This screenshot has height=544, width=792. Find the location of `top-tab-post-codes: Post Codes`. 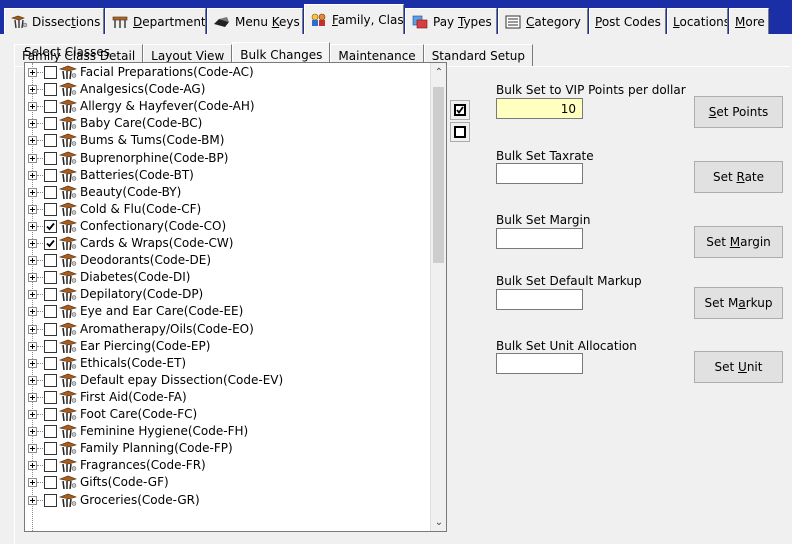

top-tab-post-codes: Post Codes is located at coordinates (627, 21).